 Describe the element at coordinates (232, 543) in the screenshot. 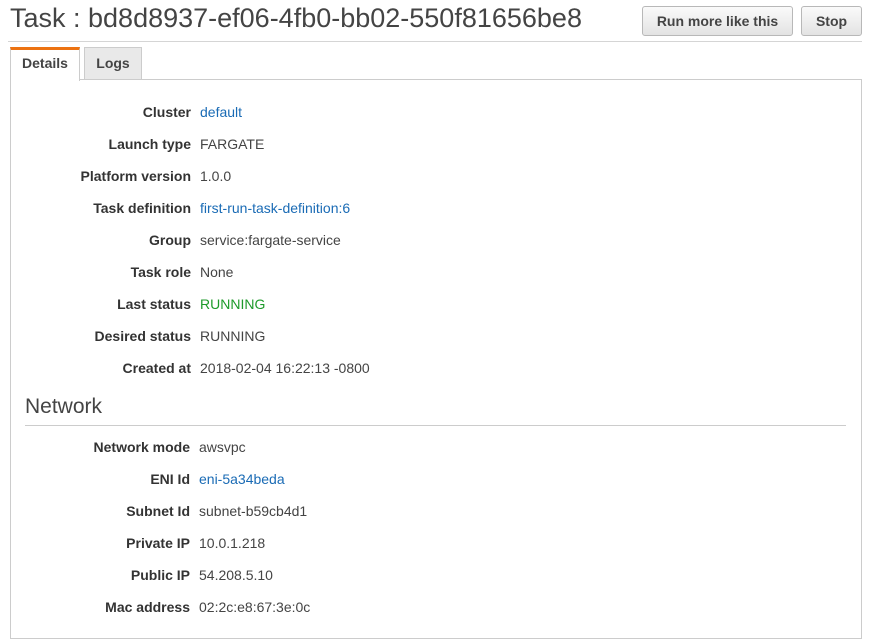

I see `network-value: 10.0.1.218` at that location.